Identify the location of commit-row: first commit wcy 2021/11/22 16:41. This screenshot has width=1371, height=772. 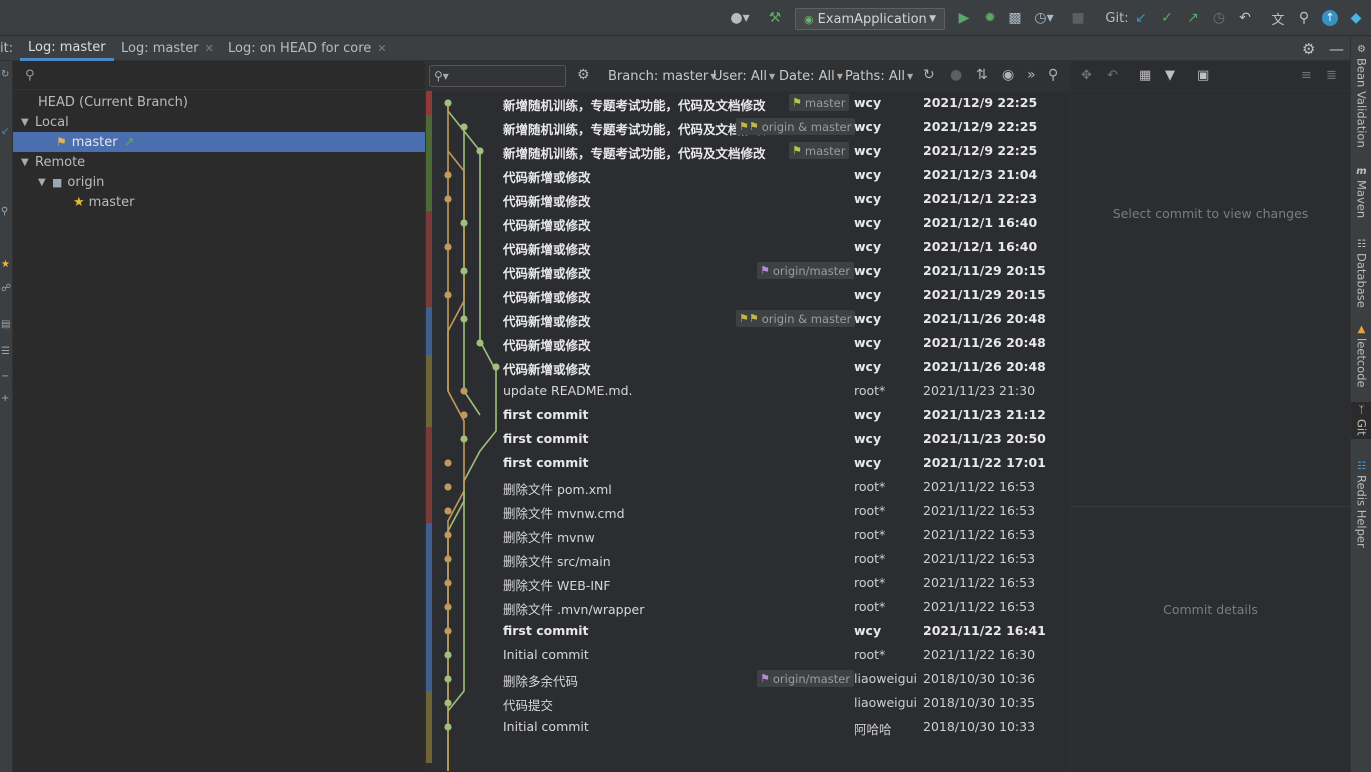
(748, 631).